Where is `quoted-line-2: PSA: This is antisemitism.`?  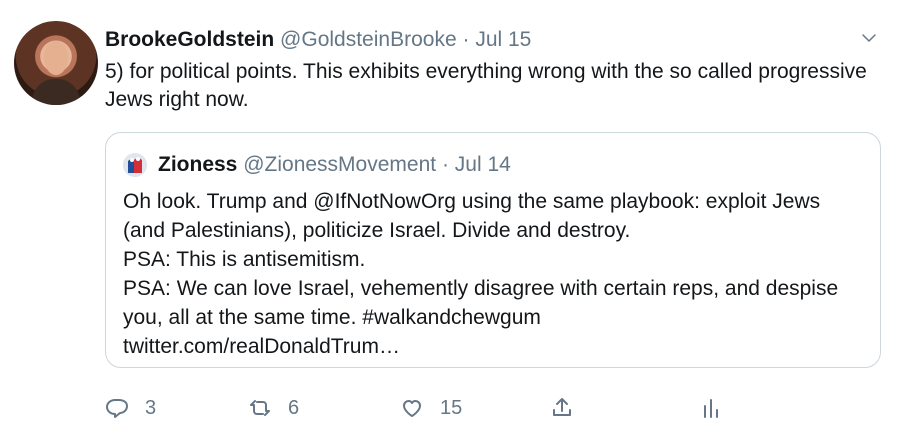
quoted-line-2: PSA: This is antisemitism. is located at coordinates (244, 259).